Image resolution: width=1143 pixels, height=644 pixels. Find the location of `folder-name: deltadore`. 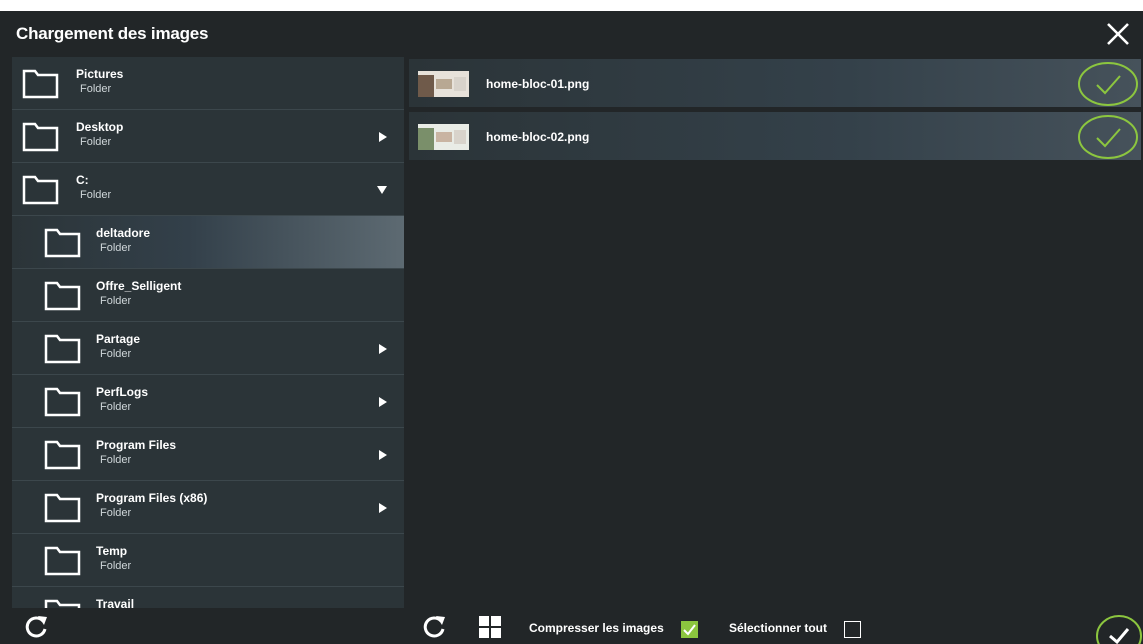

folder-name: deltadore is located at coordinates (123, 233).